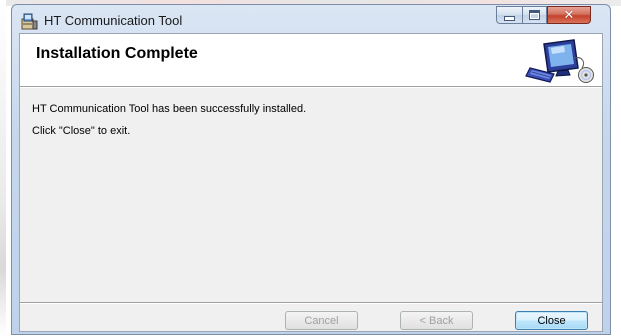 The width and height of the screenshot is (621, 336). Describe the element at coordinates (81, 131) in the screenshot. I see `exit-instruction: Click "Close" to exit.` at that location.